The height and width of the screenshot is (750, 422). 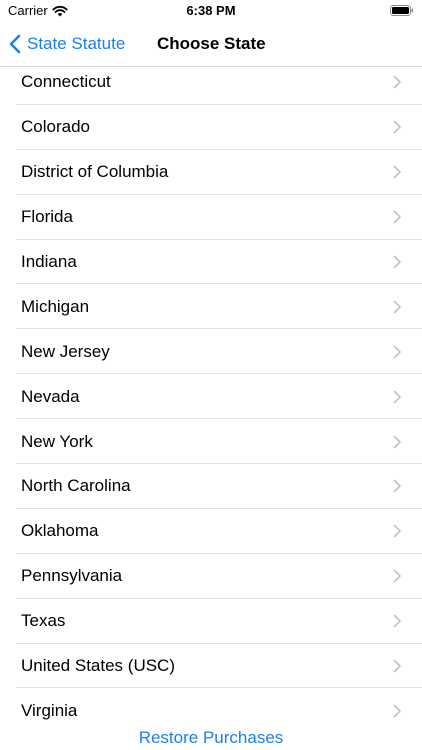 What do you see at coordinates (72, 576) in the screenshot?
I see `state-label: Pennsylvania` at bounding box center [72, 576].